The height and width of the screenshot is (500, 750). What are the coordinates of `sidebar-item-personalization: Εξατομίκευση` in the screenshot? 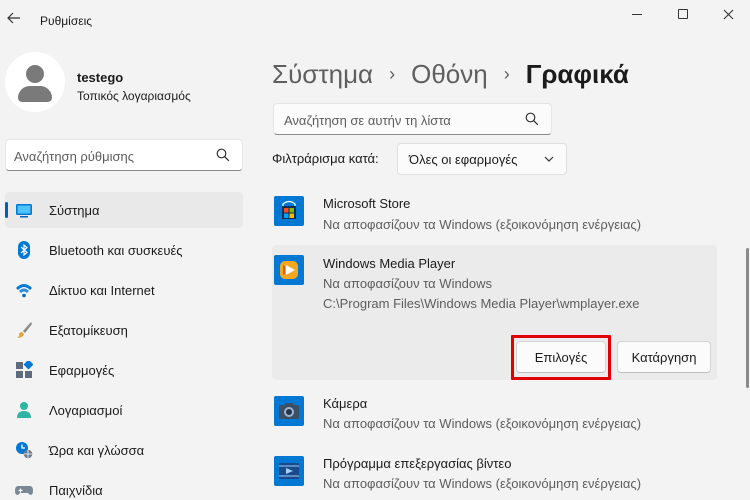 It's located at (124, 330).